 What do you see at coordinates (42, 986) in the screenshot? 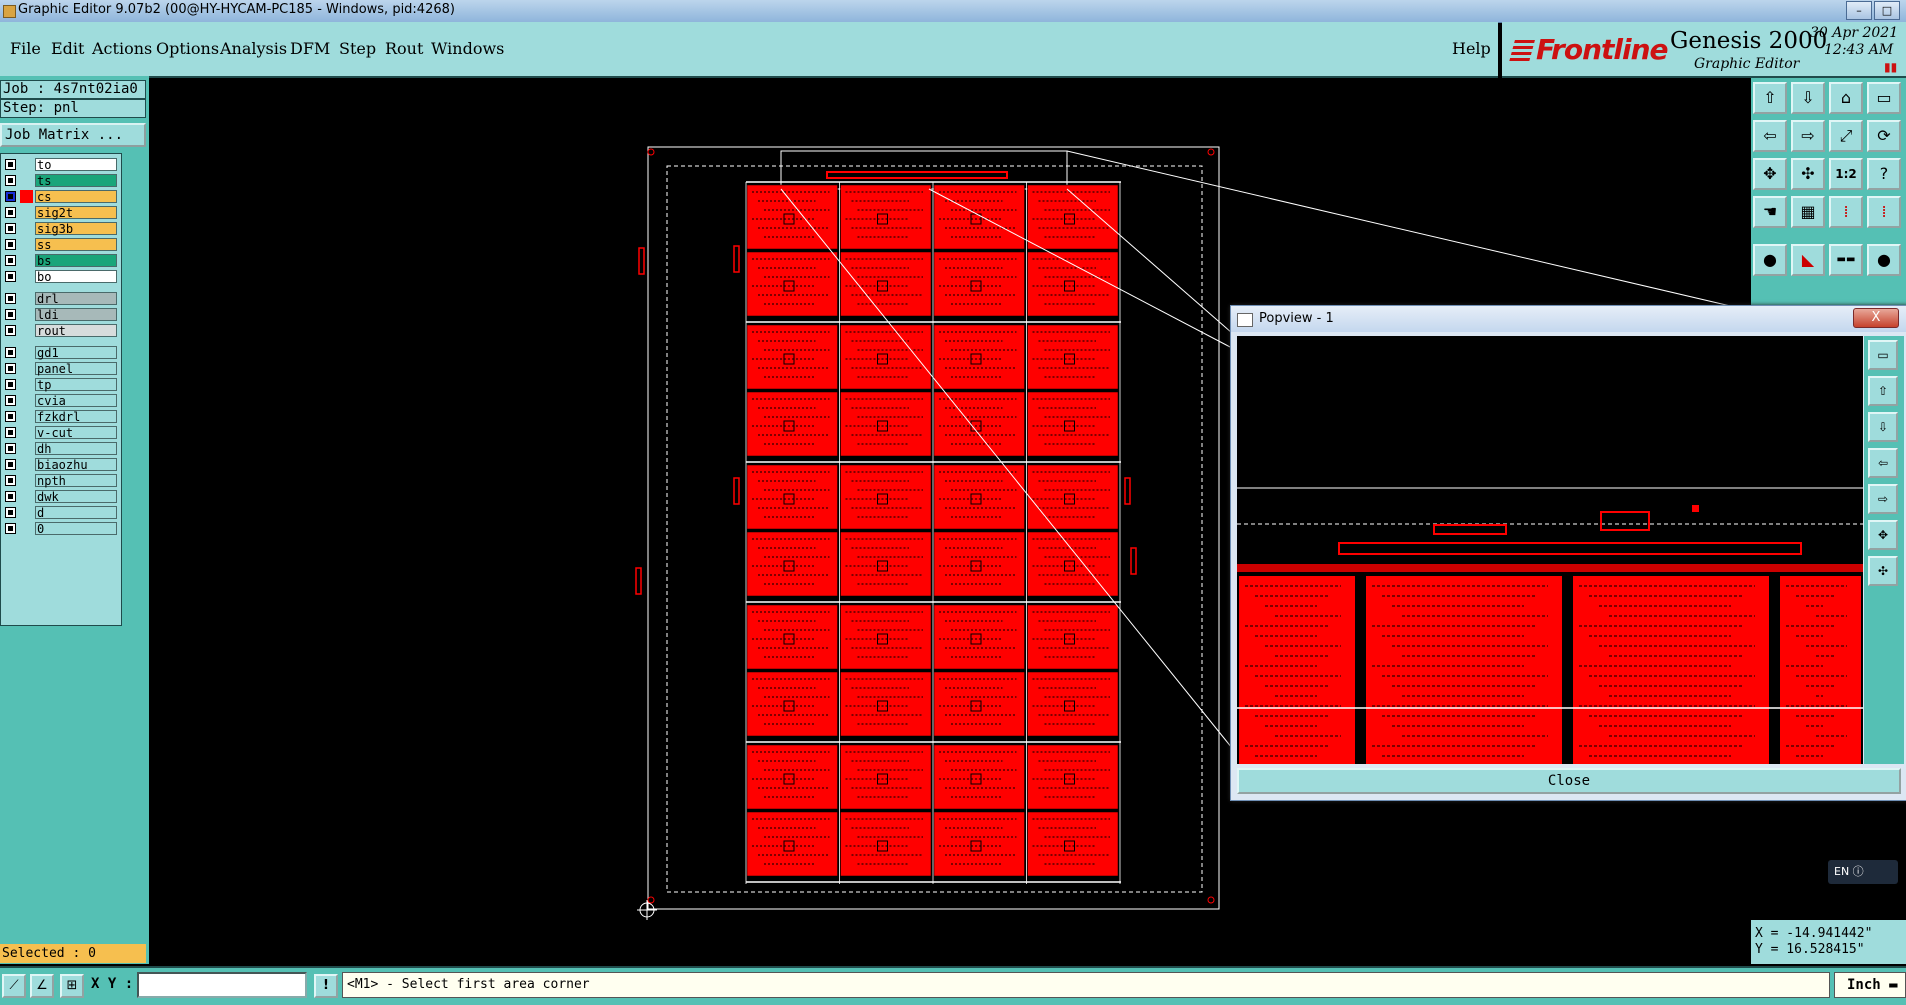
I see `angle-tool-icon: ∠` at bounding box center [42, 986].